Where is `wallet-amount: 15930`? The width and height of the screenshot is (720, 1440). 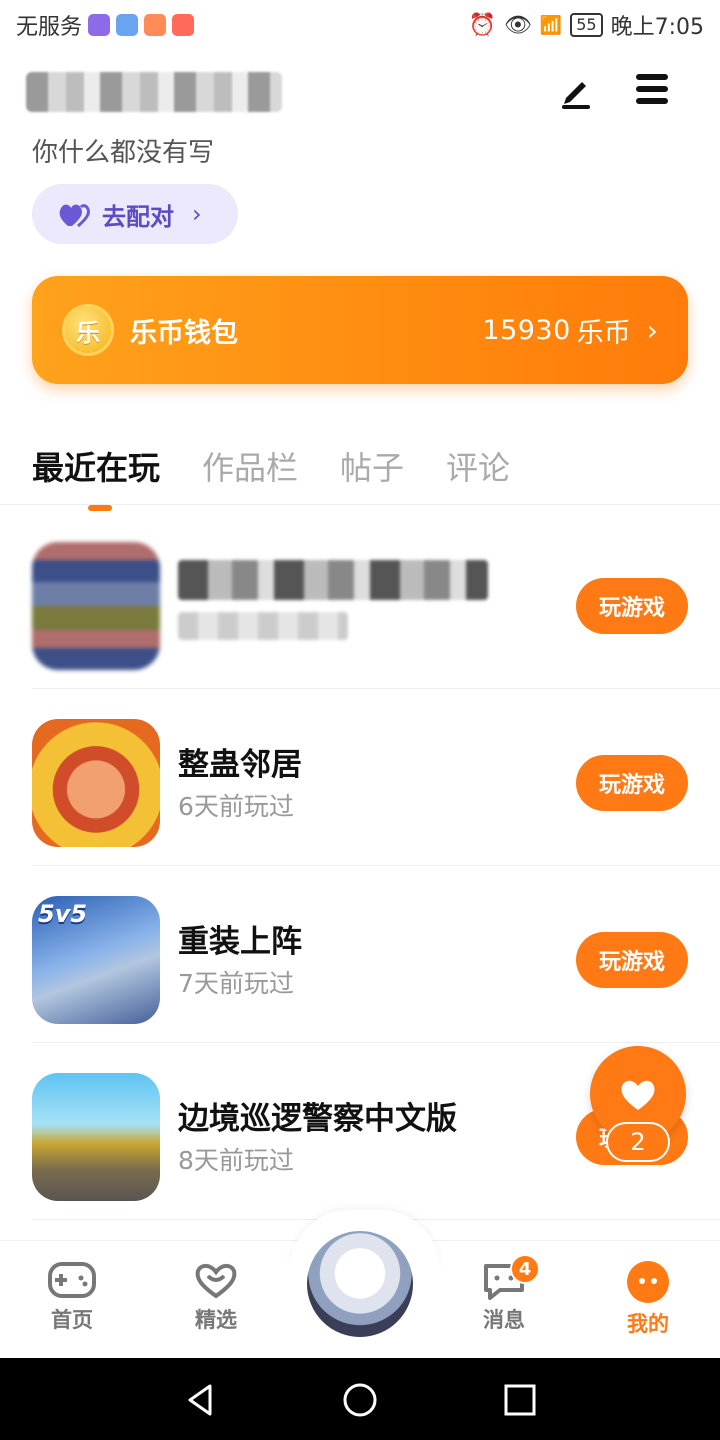 wallet-amount: 15930 is located at coordinates (526, 330).